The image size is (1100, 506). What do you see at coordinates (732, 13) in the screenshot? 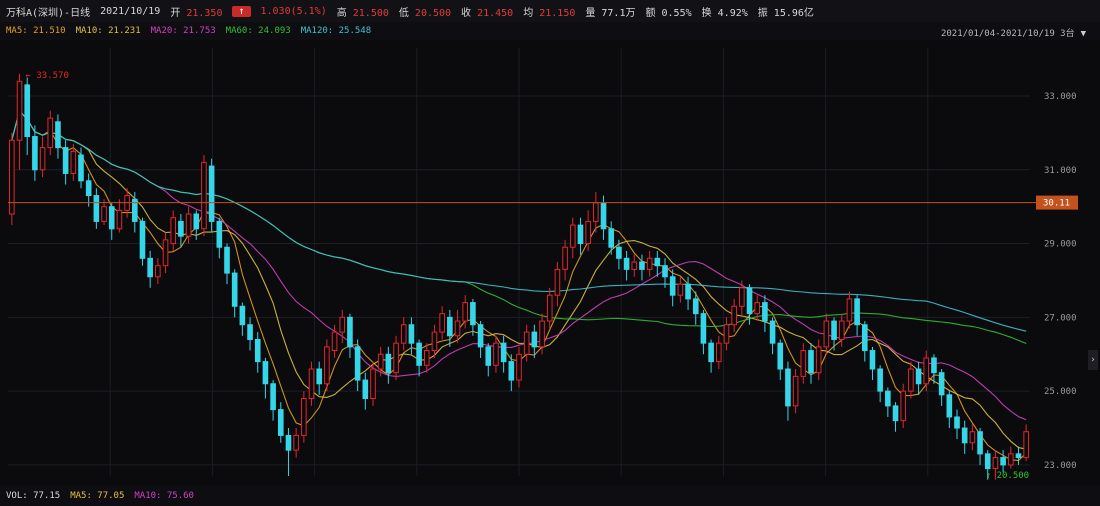
I see `turnover-value: 4.92%` at bounding box center [732, 13].